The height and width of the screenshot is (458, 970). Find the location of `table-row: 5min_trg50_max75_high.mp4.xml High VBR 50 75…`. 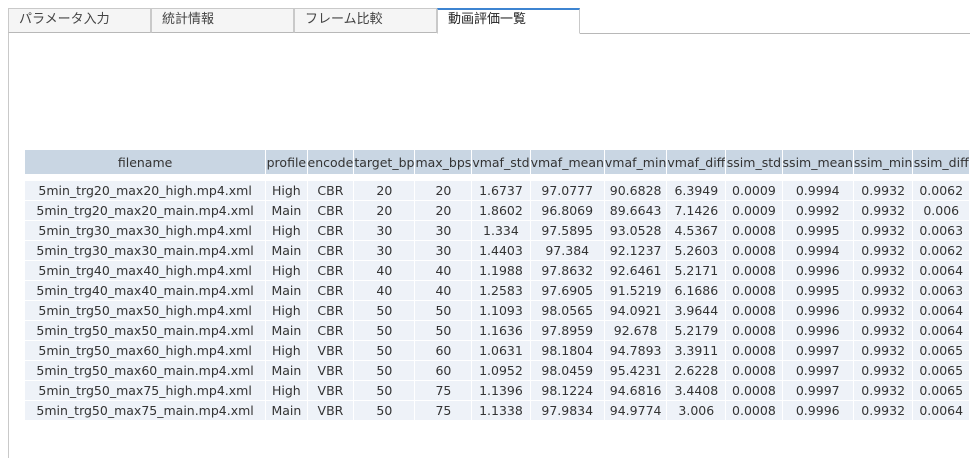

table-row: 5min_trg50_max75_high.mp4.xml High VBR 50 75… is located at coordinates (497, 391).